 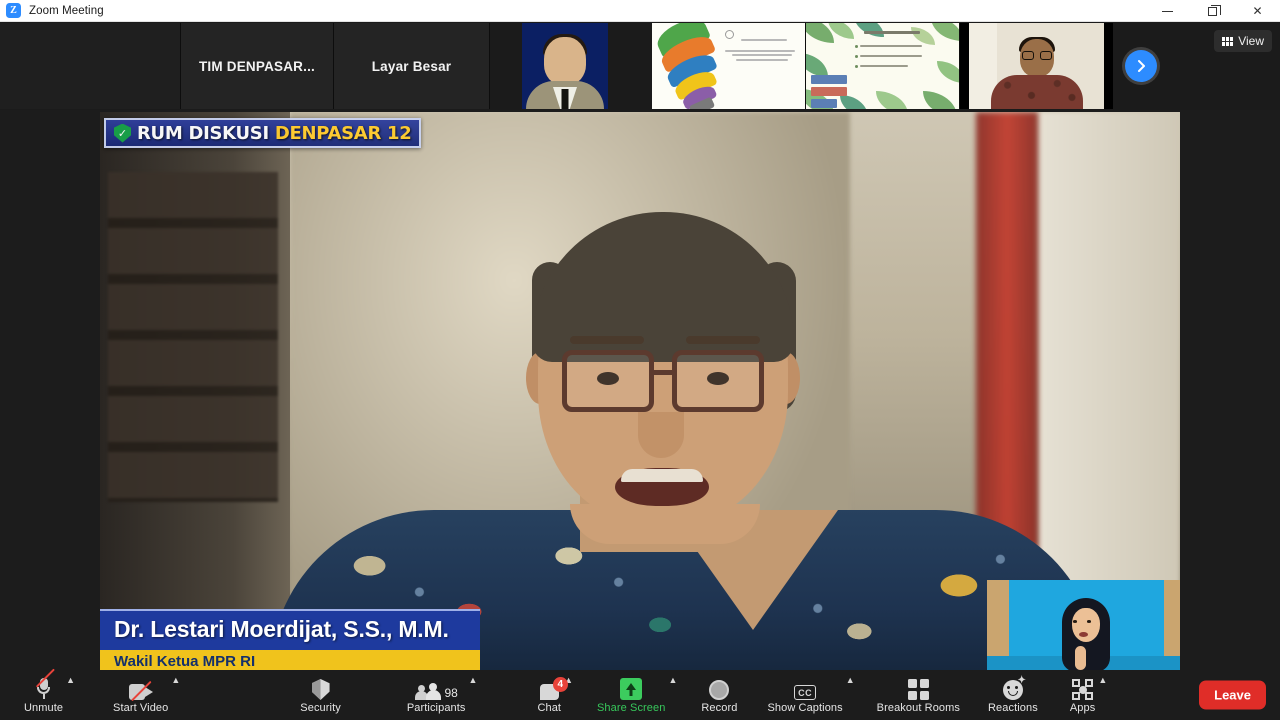 What do you see at coordinates (805, 692) in the screenshot?
I see `closed-caption-icon: CC` at bounding box center [805, 692].